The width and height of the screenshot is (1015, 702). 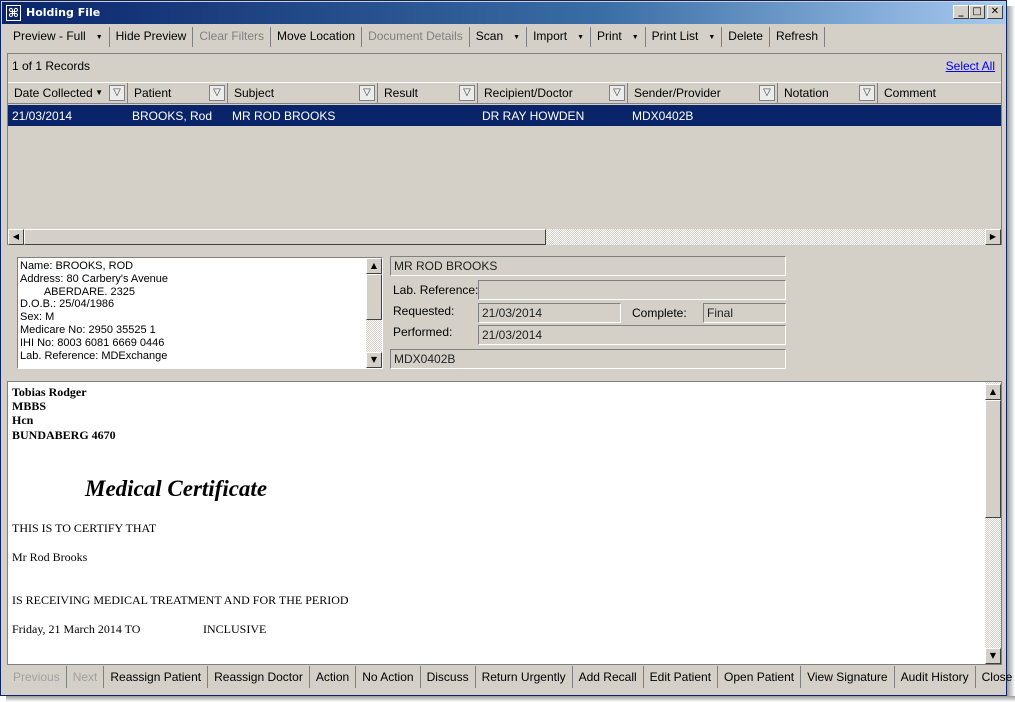 What do you see at coordinates (317, 37) in the screenshot?
I see `move-location-button: Move Location` at bounding box center [317, 37].